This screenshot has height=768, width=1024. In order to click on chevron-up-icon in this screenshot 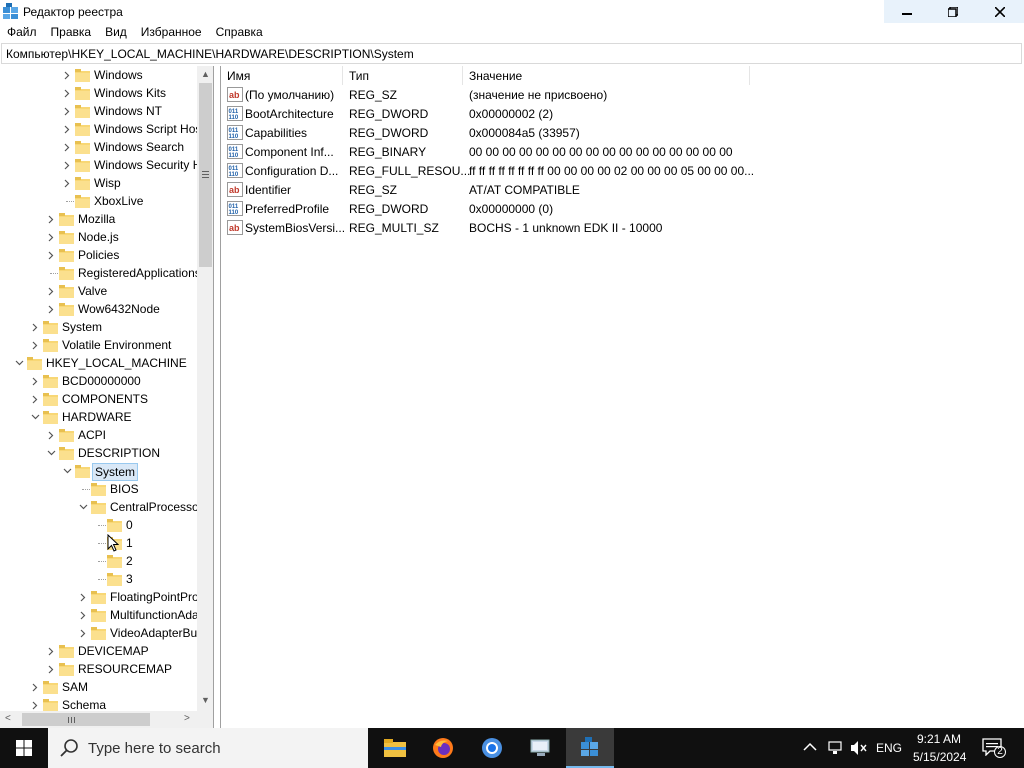, I will do `click(810, 747)`.